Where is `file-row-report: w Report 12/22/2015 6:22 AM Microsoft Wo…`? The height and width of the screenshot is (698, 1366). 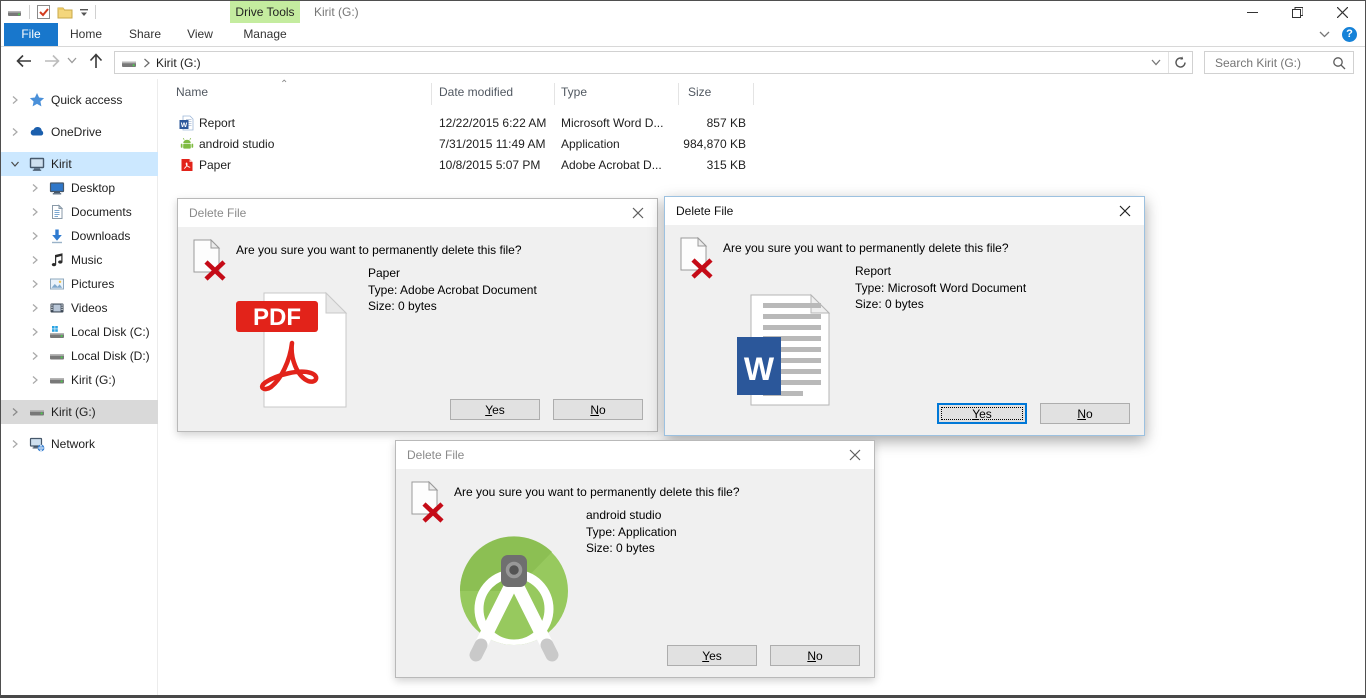 file-row-report: w Report 12/22/2015 6:22 AM Microsoft Wo… is located at coordinates (458, 123).